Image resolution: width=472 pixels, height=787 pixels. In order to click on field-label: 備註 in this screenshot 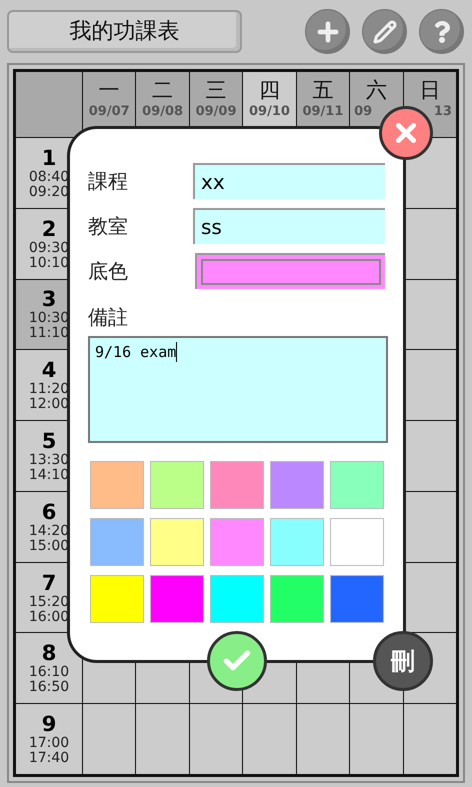, I will do `click(108, 317)`.